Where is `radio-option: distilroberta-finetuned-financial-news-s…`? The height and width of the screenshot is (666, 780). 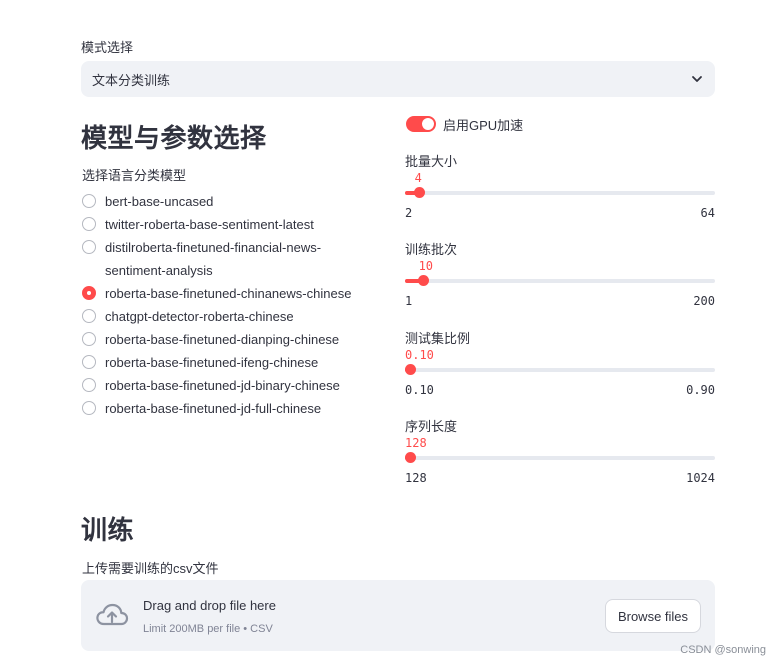
radio-option: distilroberta-finetuned-financial-news-s… is located at coordinates (232, 259).